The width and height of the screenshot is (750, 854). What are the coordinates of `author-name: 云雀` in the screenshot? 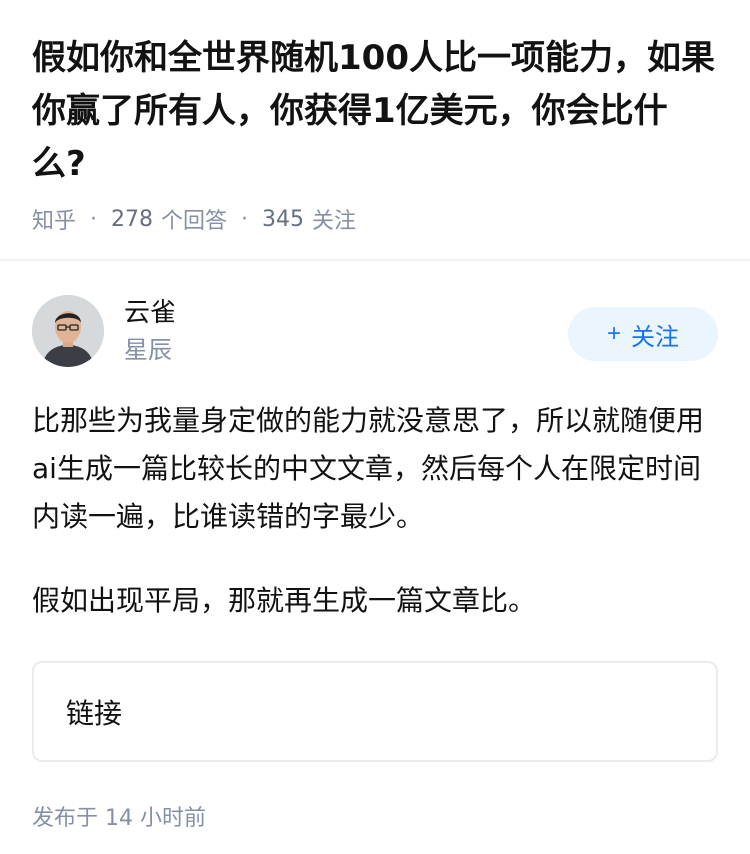 It's located at (346, 313).